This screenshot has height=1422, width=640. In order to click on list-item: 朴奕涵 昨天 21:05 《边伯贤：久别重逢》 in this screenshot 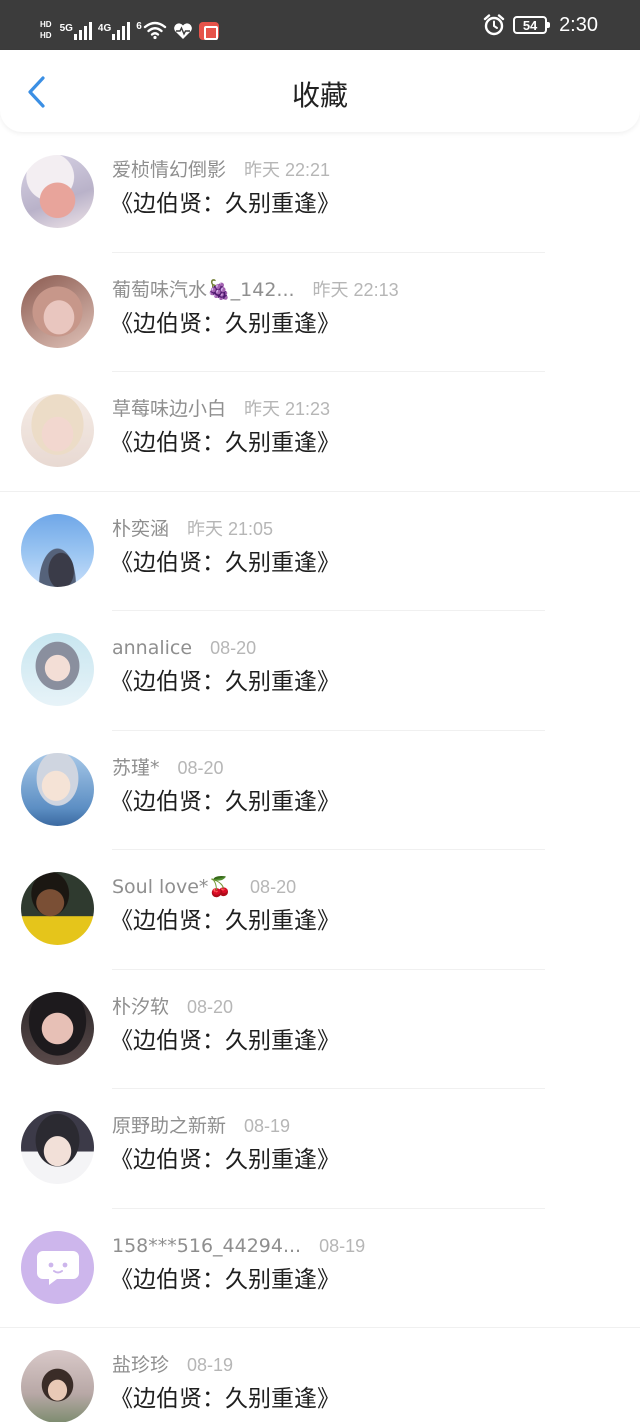, I will do `click(320, 552)`.